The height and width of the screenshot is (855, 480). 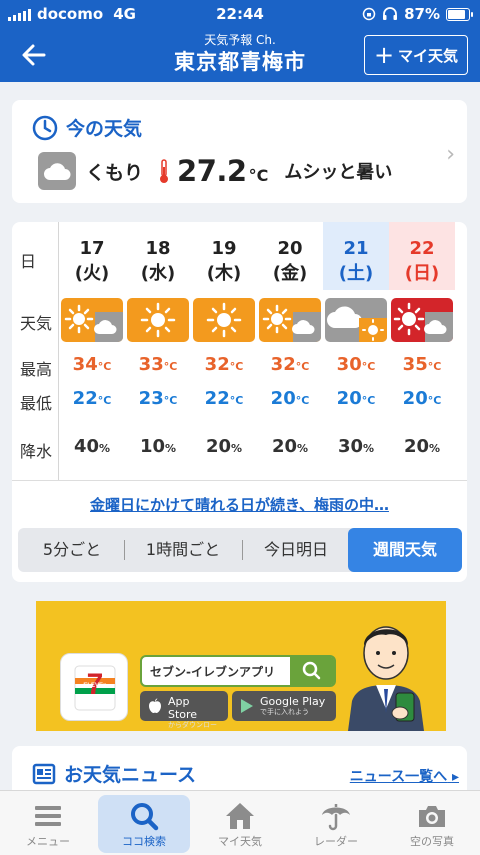 What do you see at coordinates (92, 248) in the screenshot?
I see `day-date: 17` at bounding box center [92, 248].